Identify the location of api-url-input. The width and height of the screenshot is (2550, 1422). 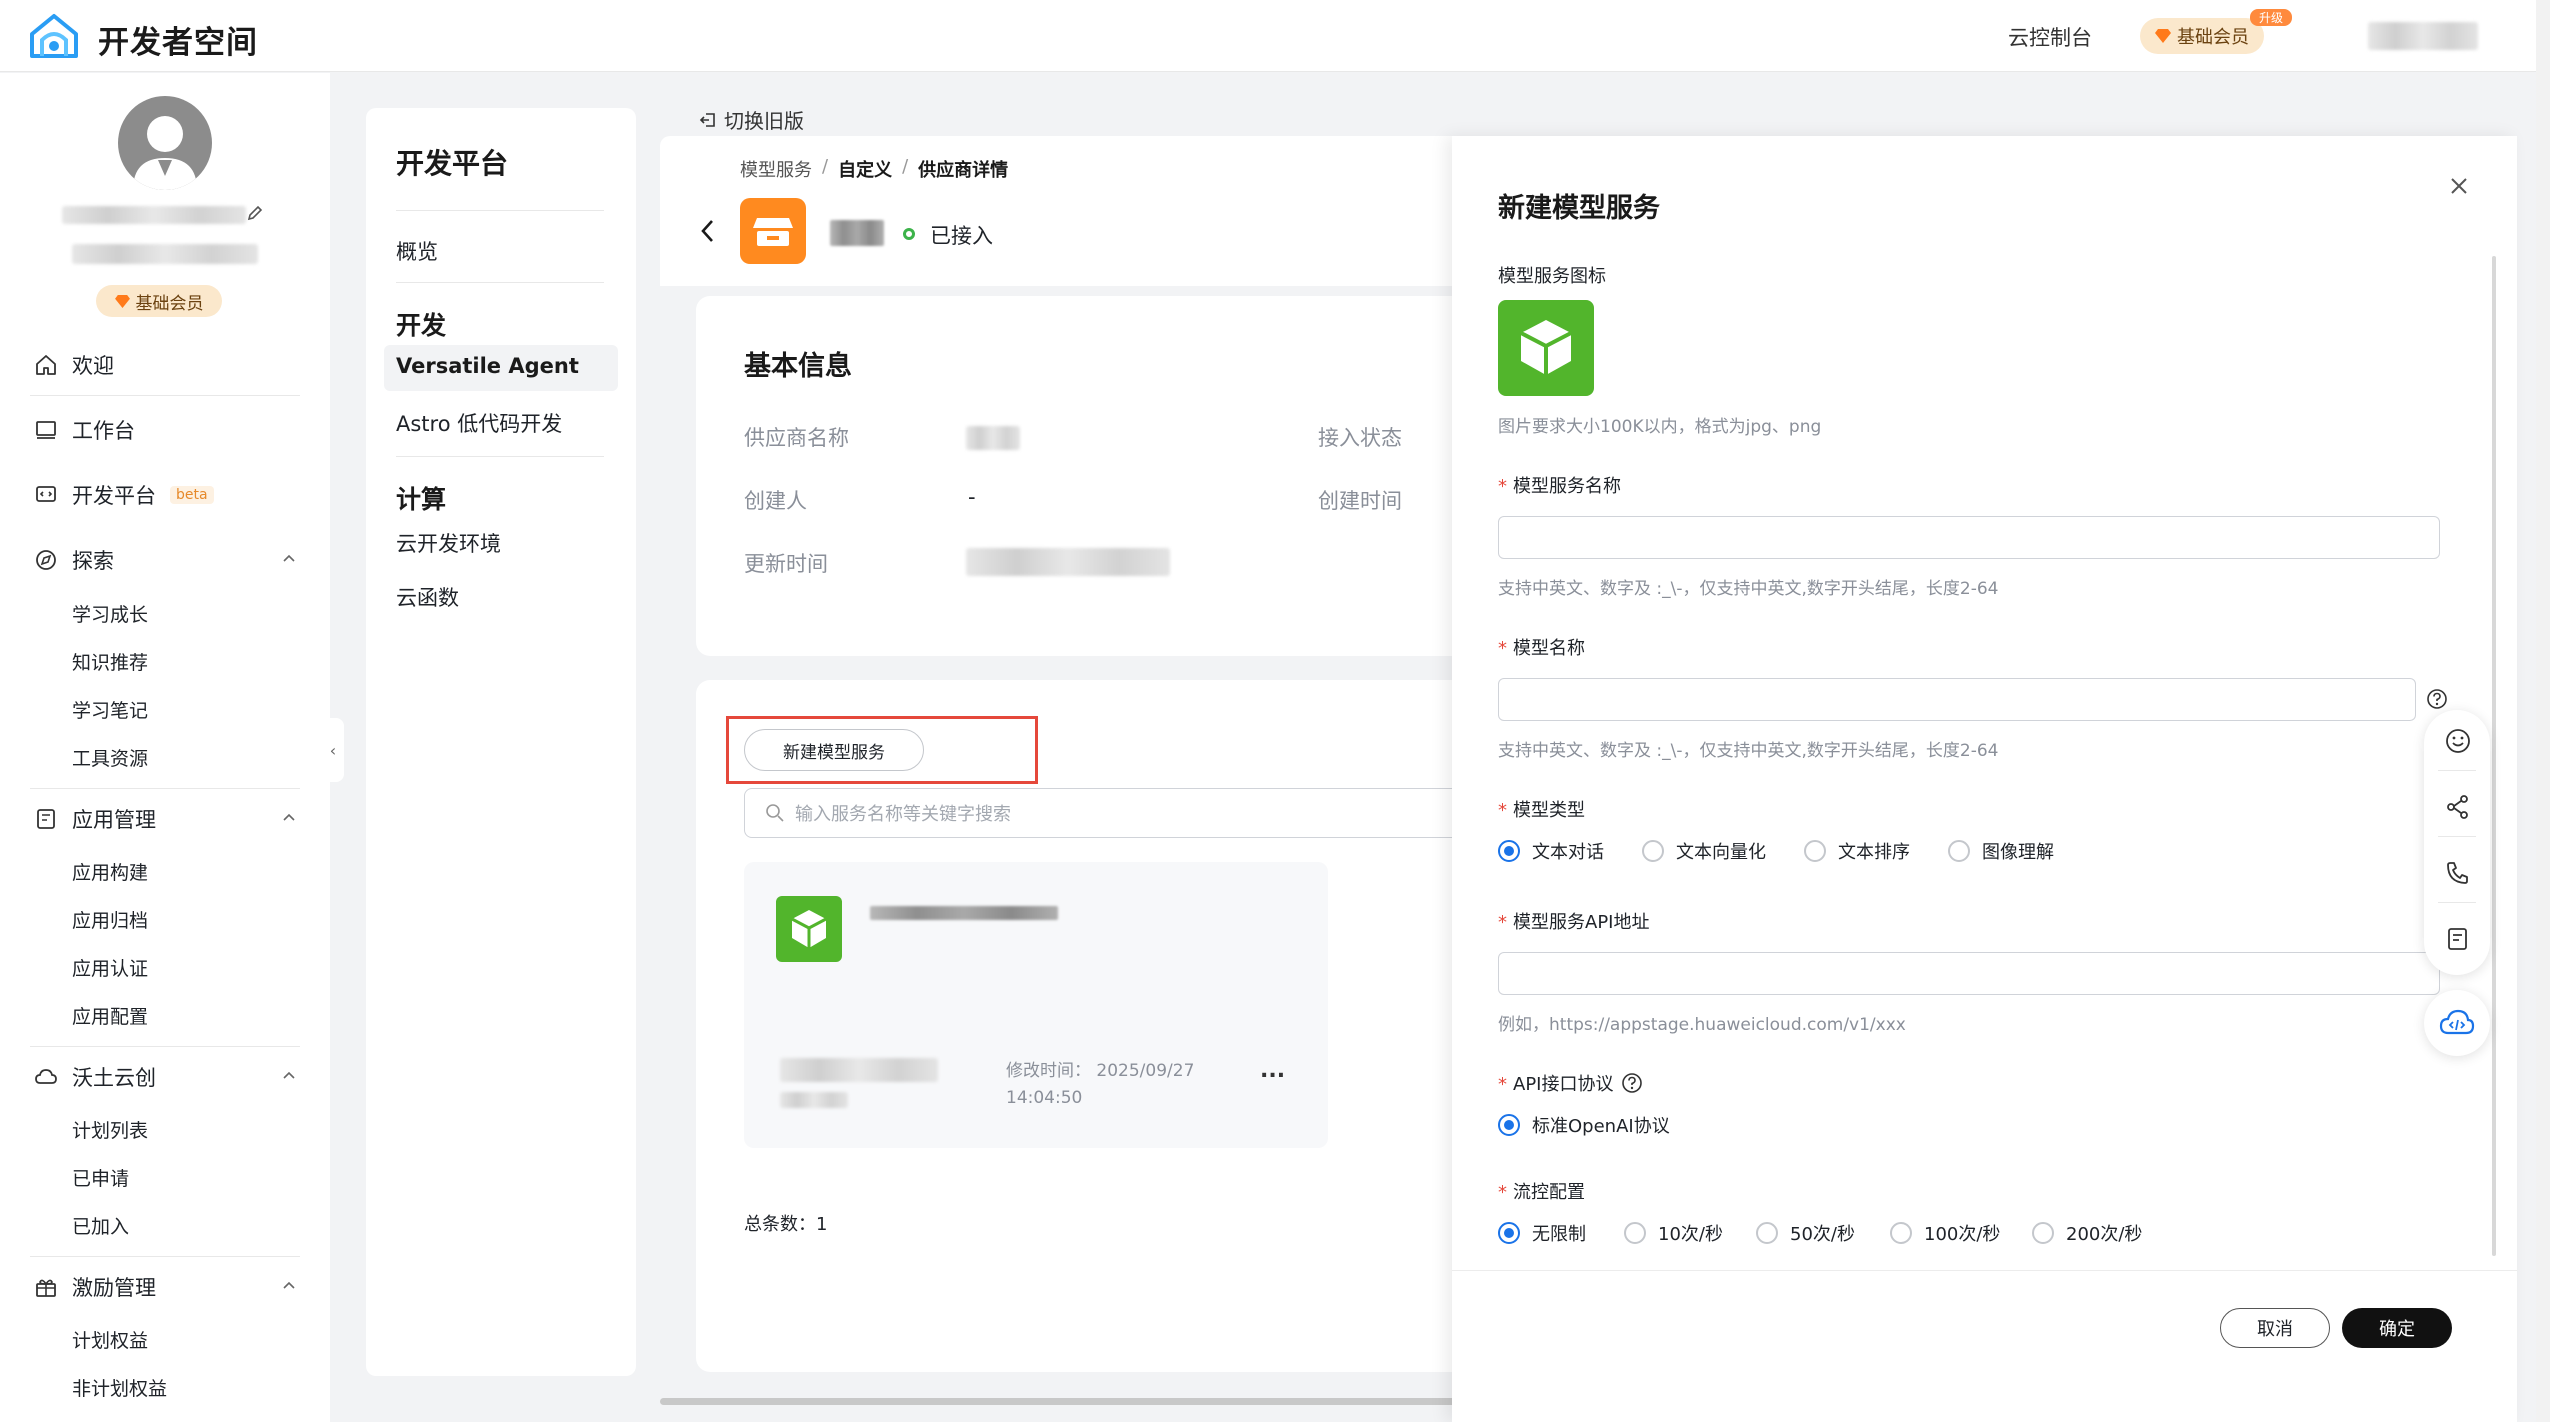
(1969, 973).